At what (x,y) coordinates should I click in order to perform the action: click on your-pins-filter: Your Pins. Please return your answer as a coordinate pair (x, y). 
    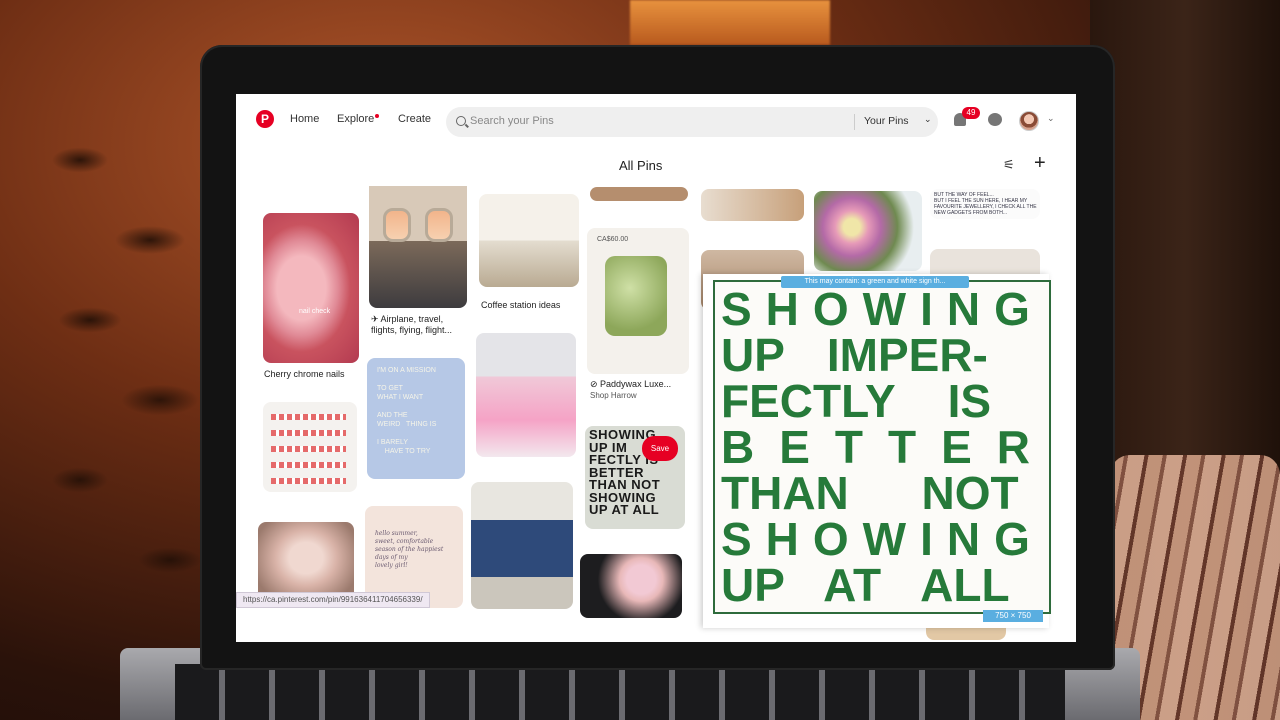
    Looking at the image, I should click on (886, 121).